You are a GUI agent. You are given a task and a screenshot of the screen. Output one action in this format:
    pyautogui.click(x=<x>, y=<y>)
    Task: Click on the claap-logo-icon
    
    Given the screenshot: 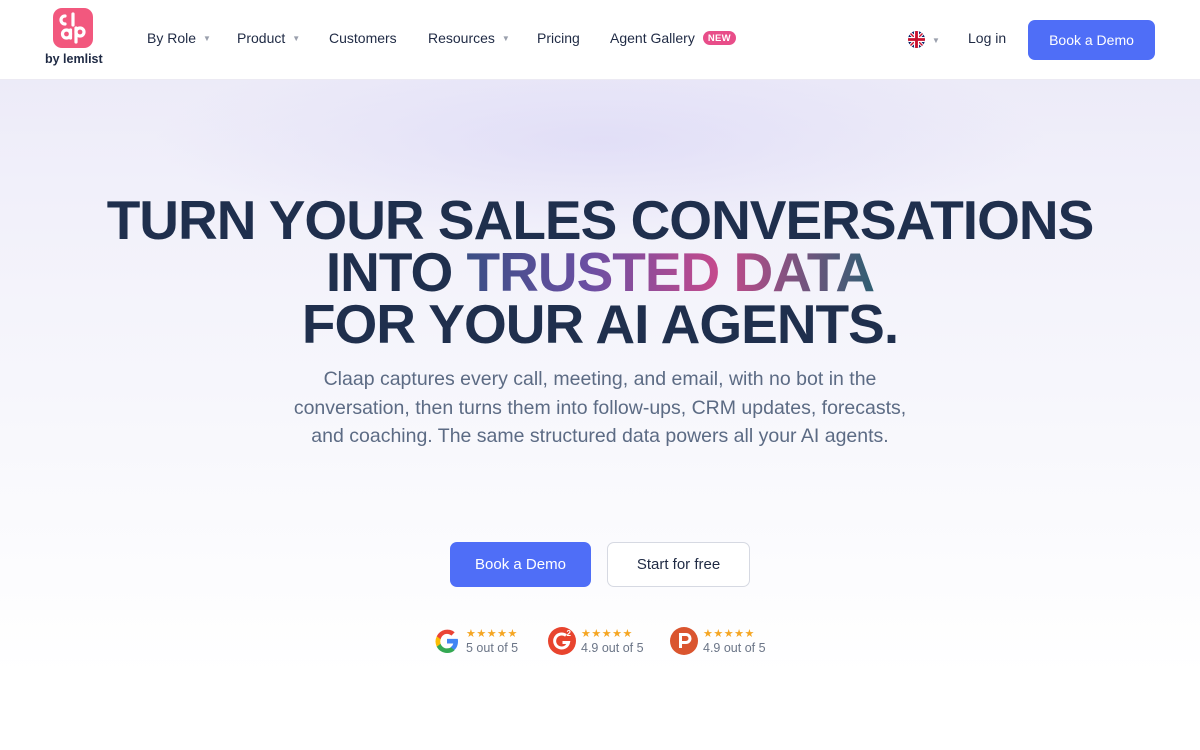 What is the action you would take?
    pyautogui.click(x=73, y=28)
    